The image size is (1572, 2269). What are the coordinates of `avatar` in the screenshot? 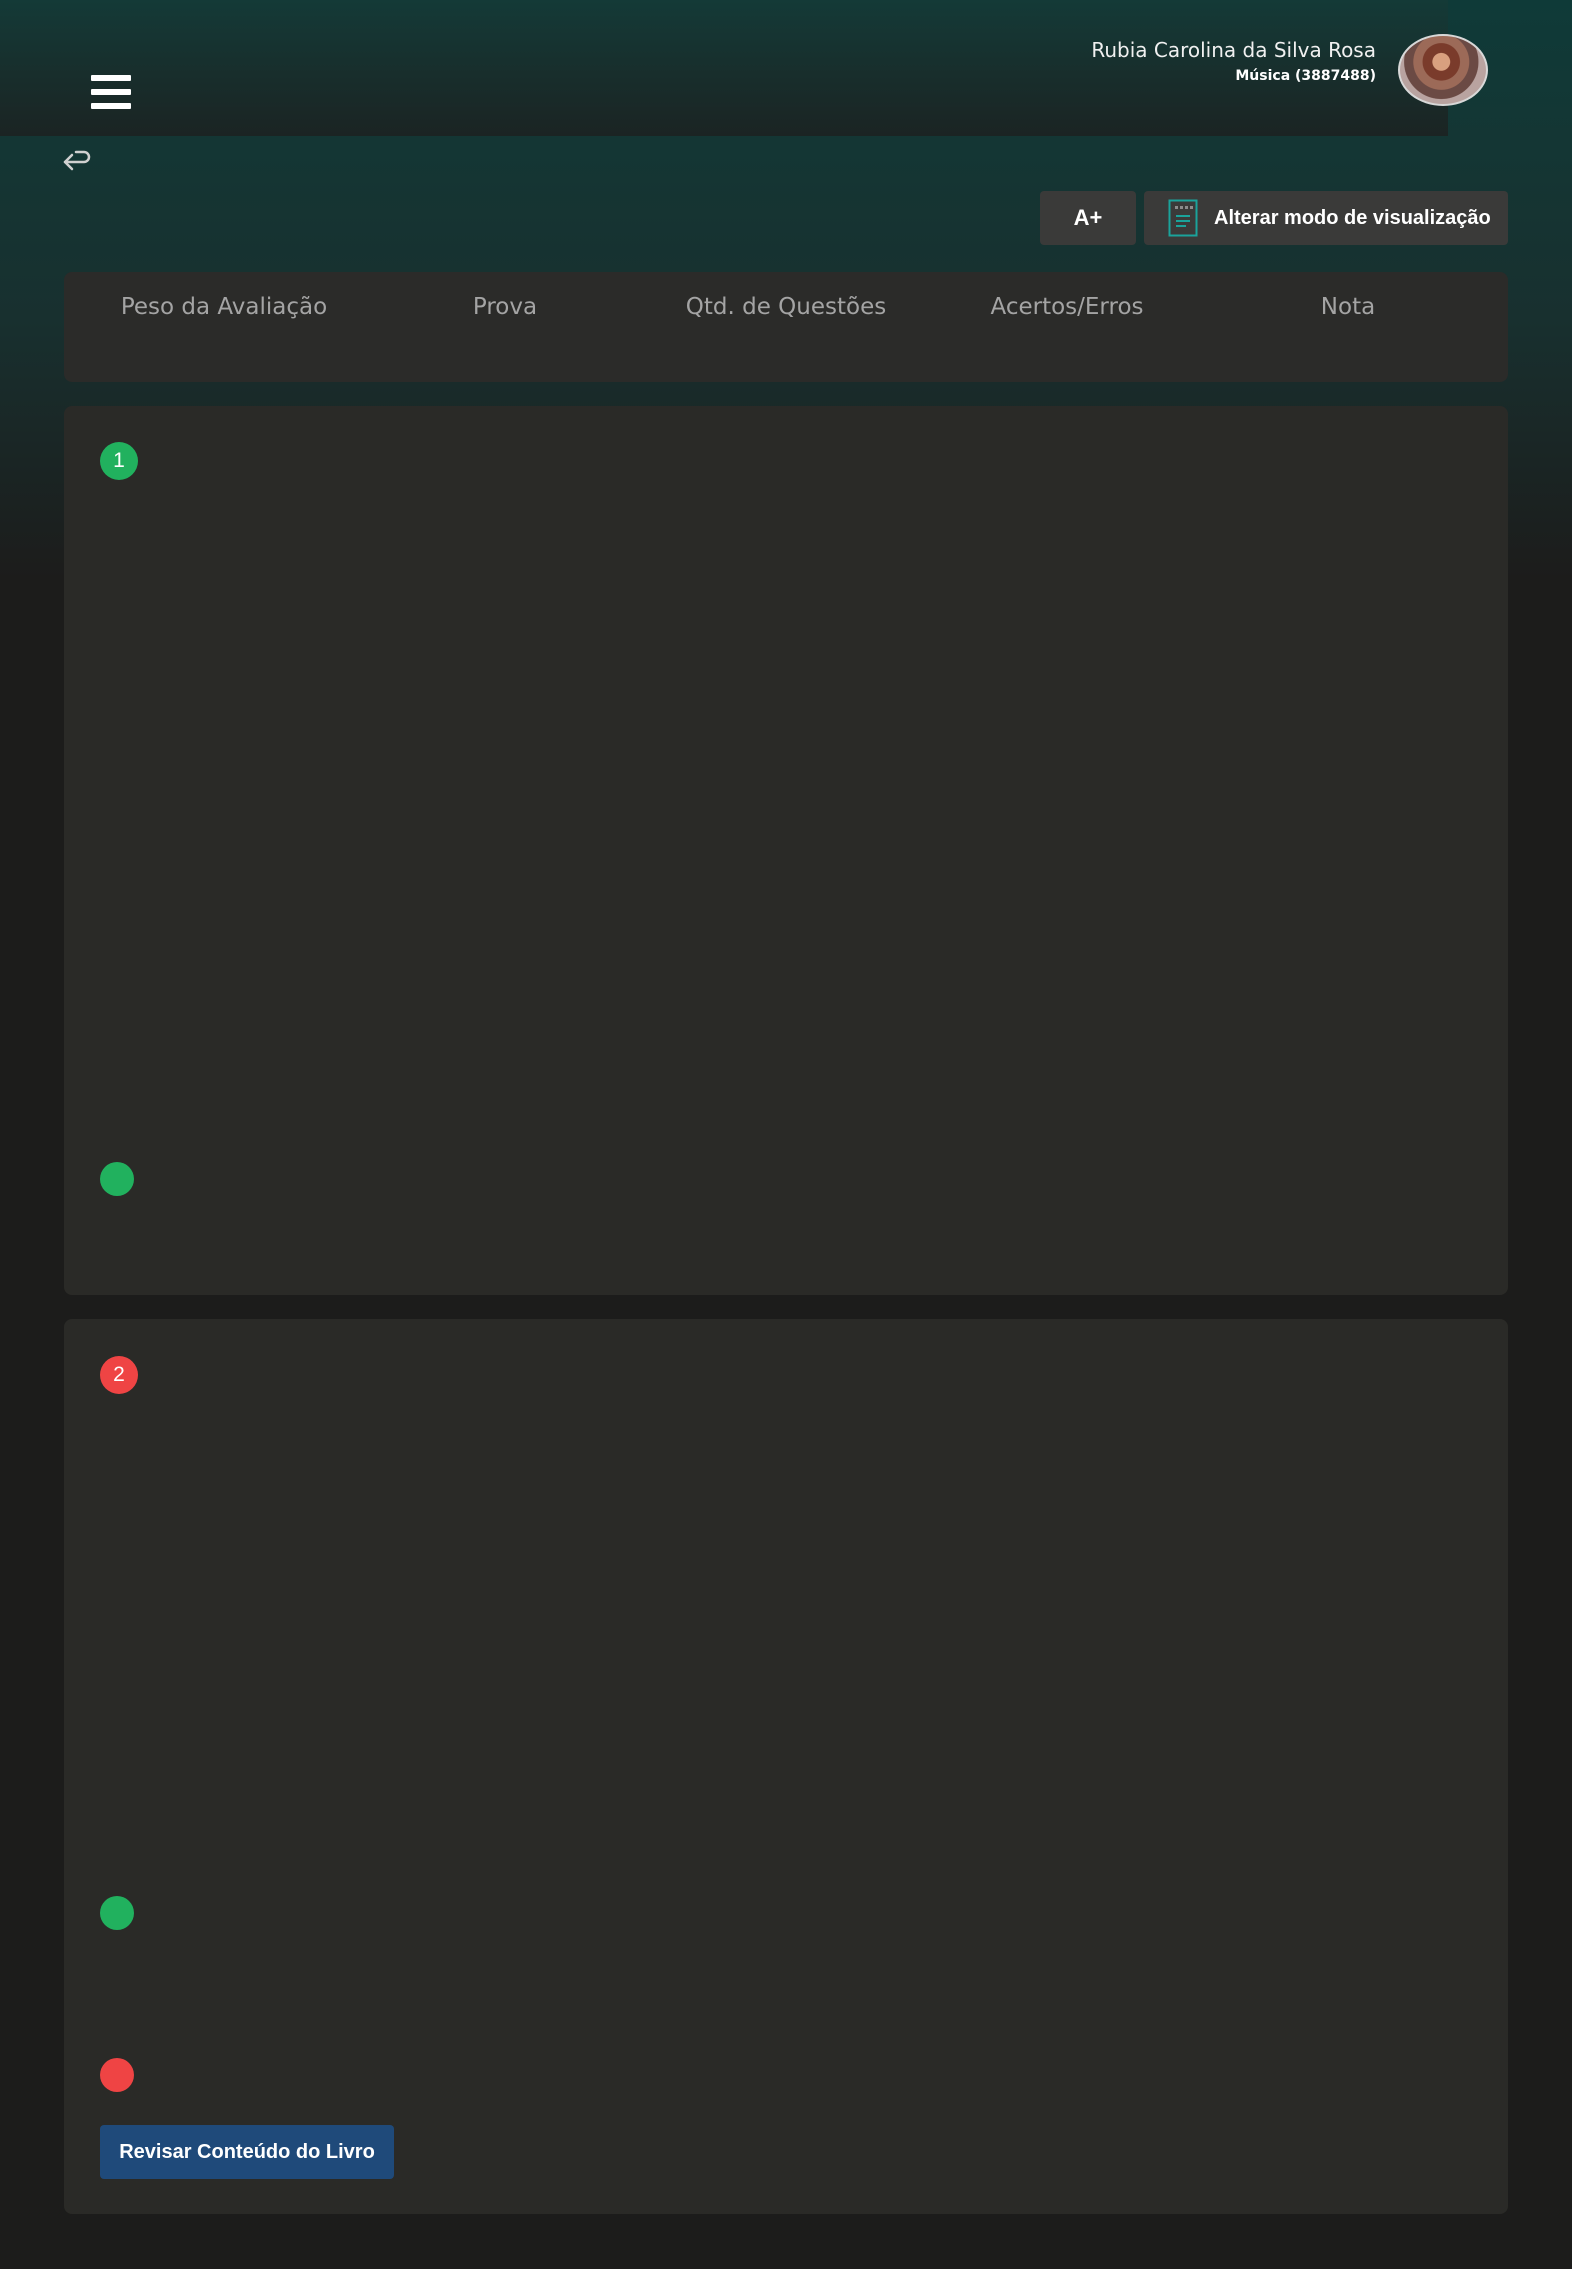 It's located at (1443, 70).